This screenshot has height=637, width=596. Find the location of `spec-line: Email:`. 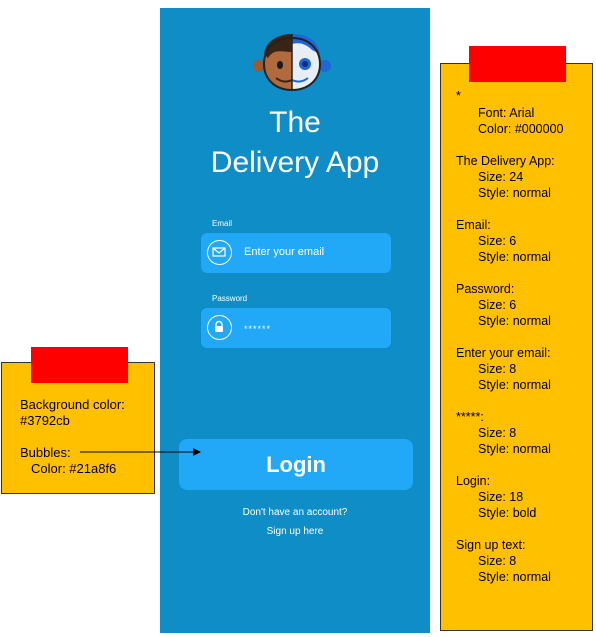

spec-line: Email: is located at coordinates (473, 225).